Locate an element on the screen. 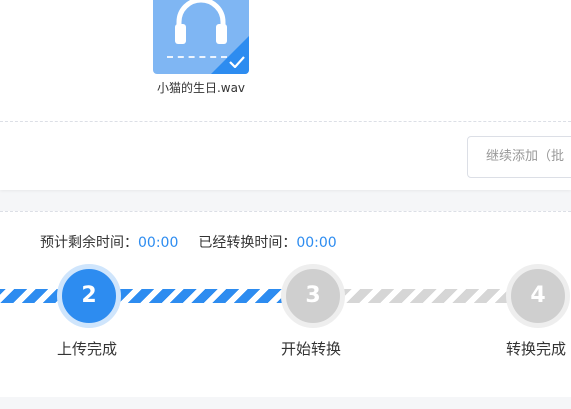  selected-corner is located at coordinates (230, 55).